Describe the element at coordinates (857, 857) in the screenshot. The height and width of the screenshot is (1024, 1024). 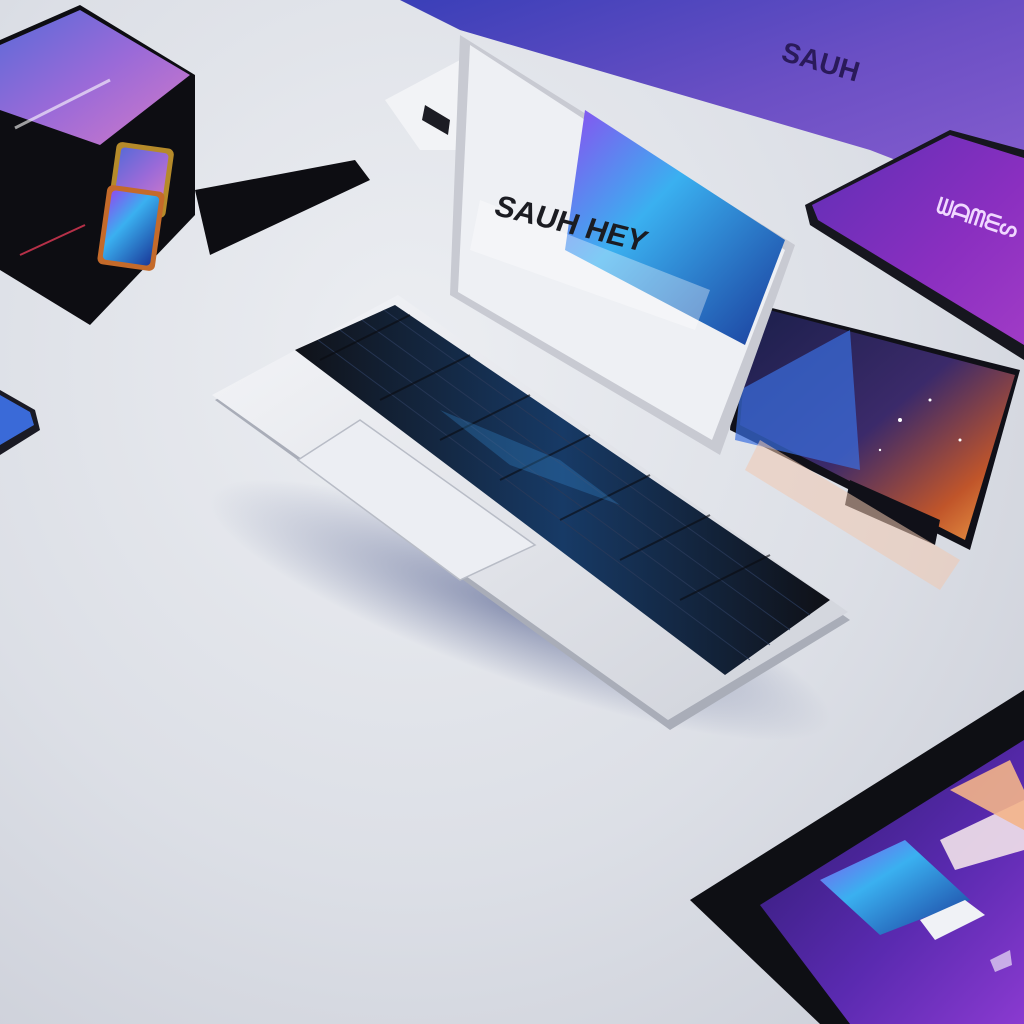
I see `bottom-right-tablet` at that location.